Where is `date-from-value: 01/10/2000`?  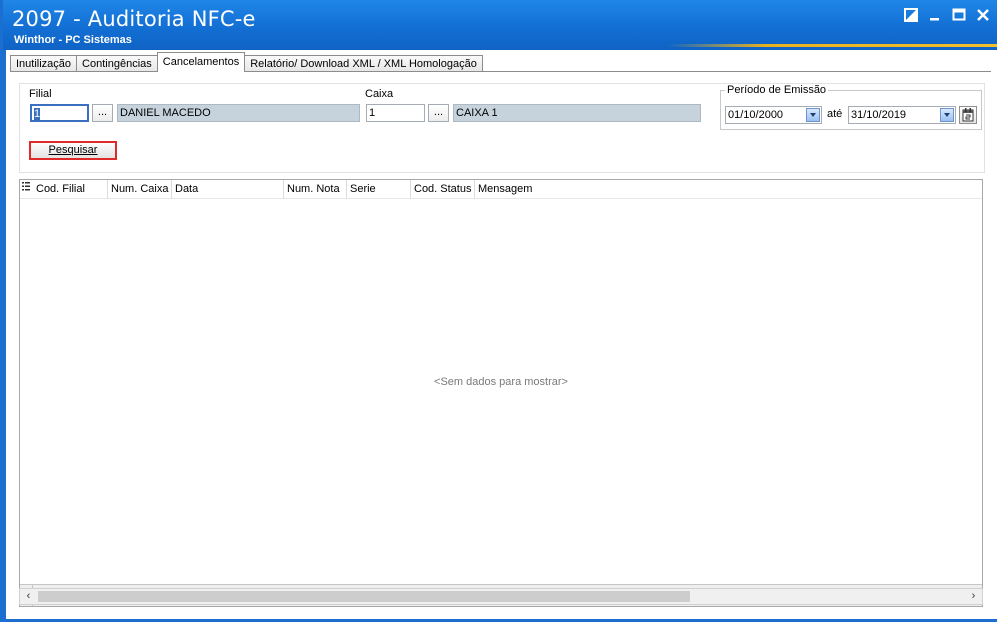 date-from-value: 01/10/2000 is located at coordinates (756, 115).